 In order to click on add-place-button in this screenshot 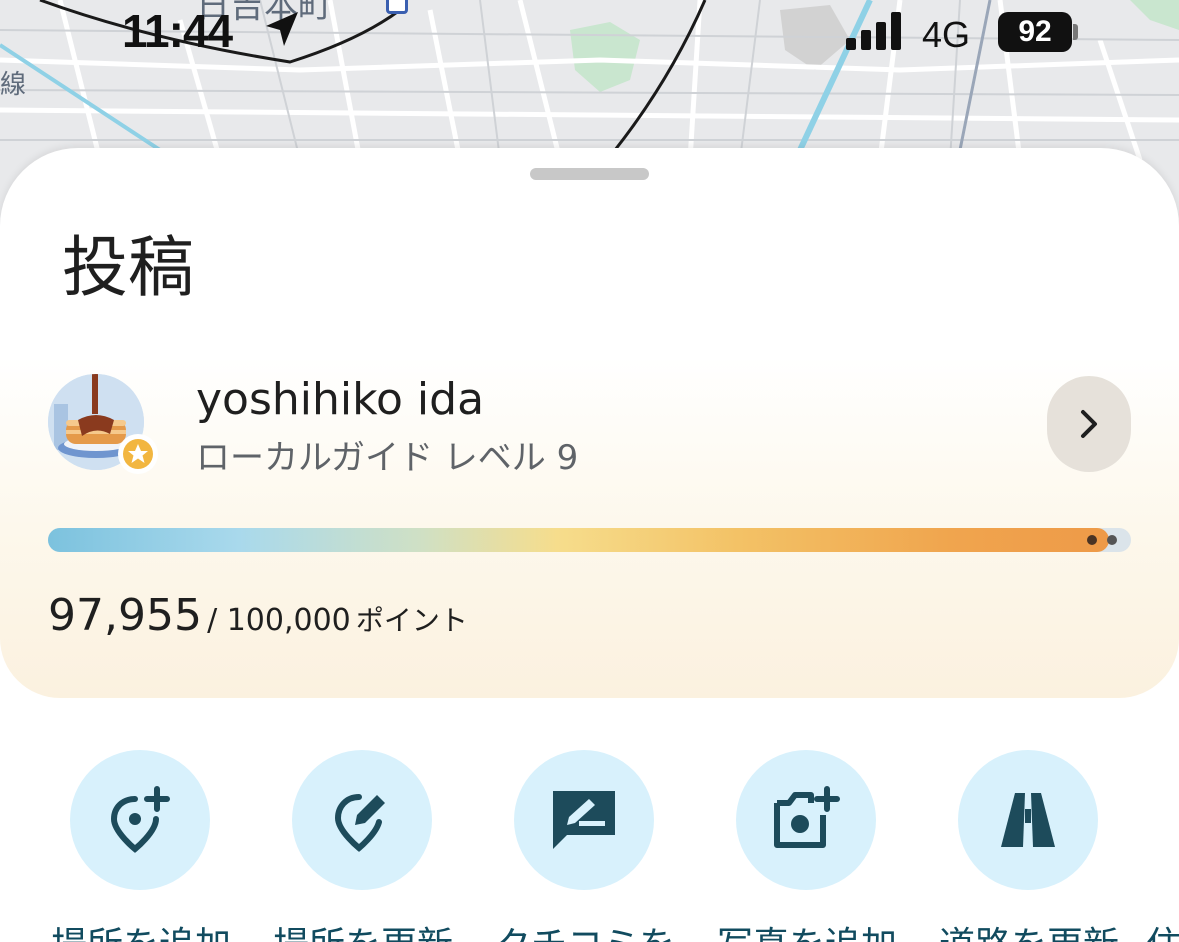, I will do `click(140, 820)`.